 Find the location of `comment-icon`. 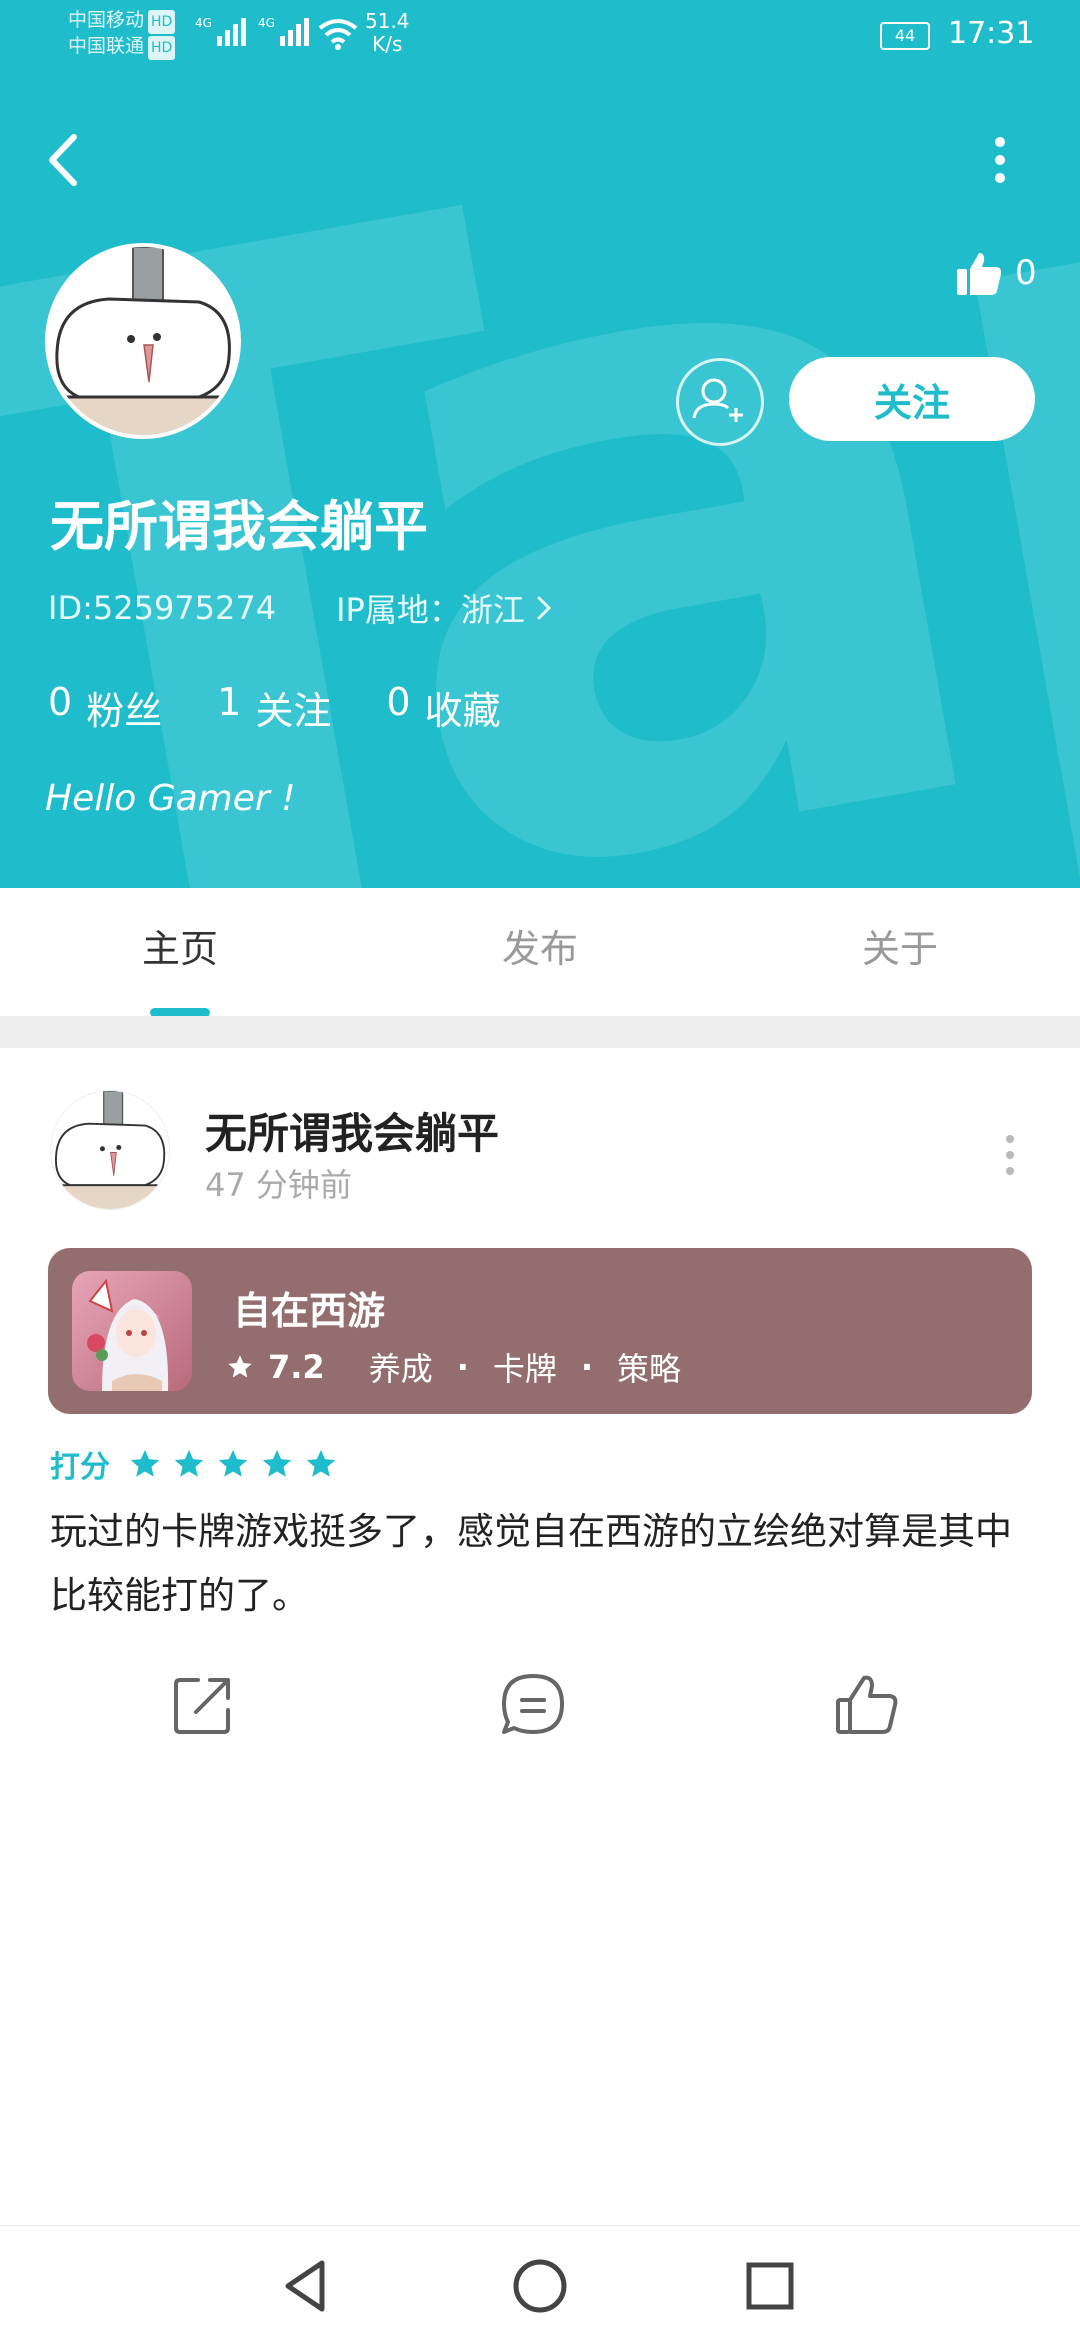

comment-icon is located at coordinates (533, 1704).